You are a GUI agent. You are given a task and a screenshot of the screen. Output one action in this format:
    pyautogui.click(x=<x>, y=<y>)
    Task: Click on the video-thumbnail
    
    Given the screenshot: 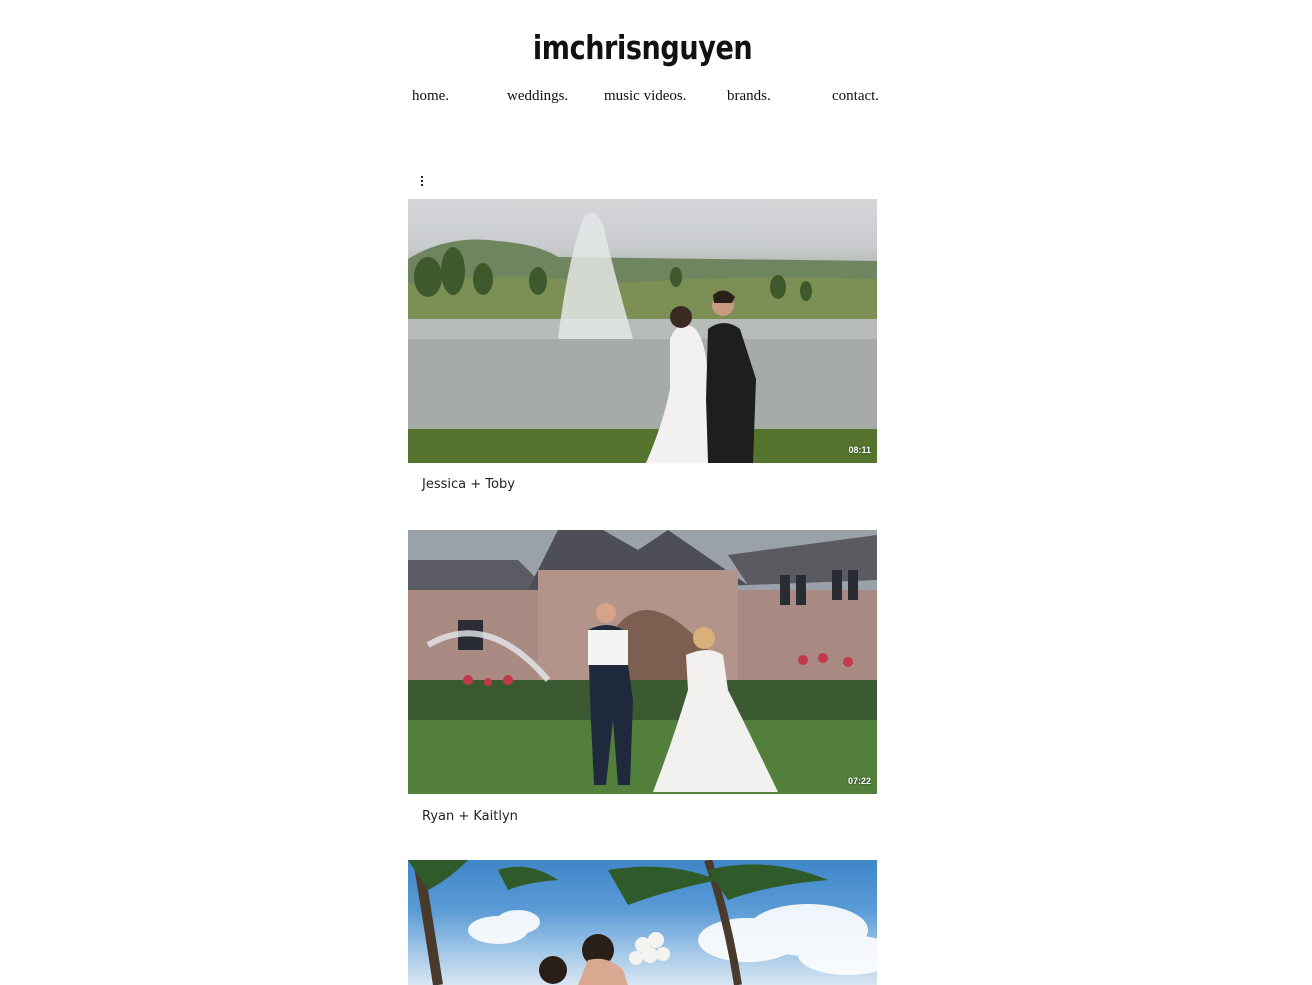 What is the action you would take?
    pyautogui.click(x=642, y=922)
    